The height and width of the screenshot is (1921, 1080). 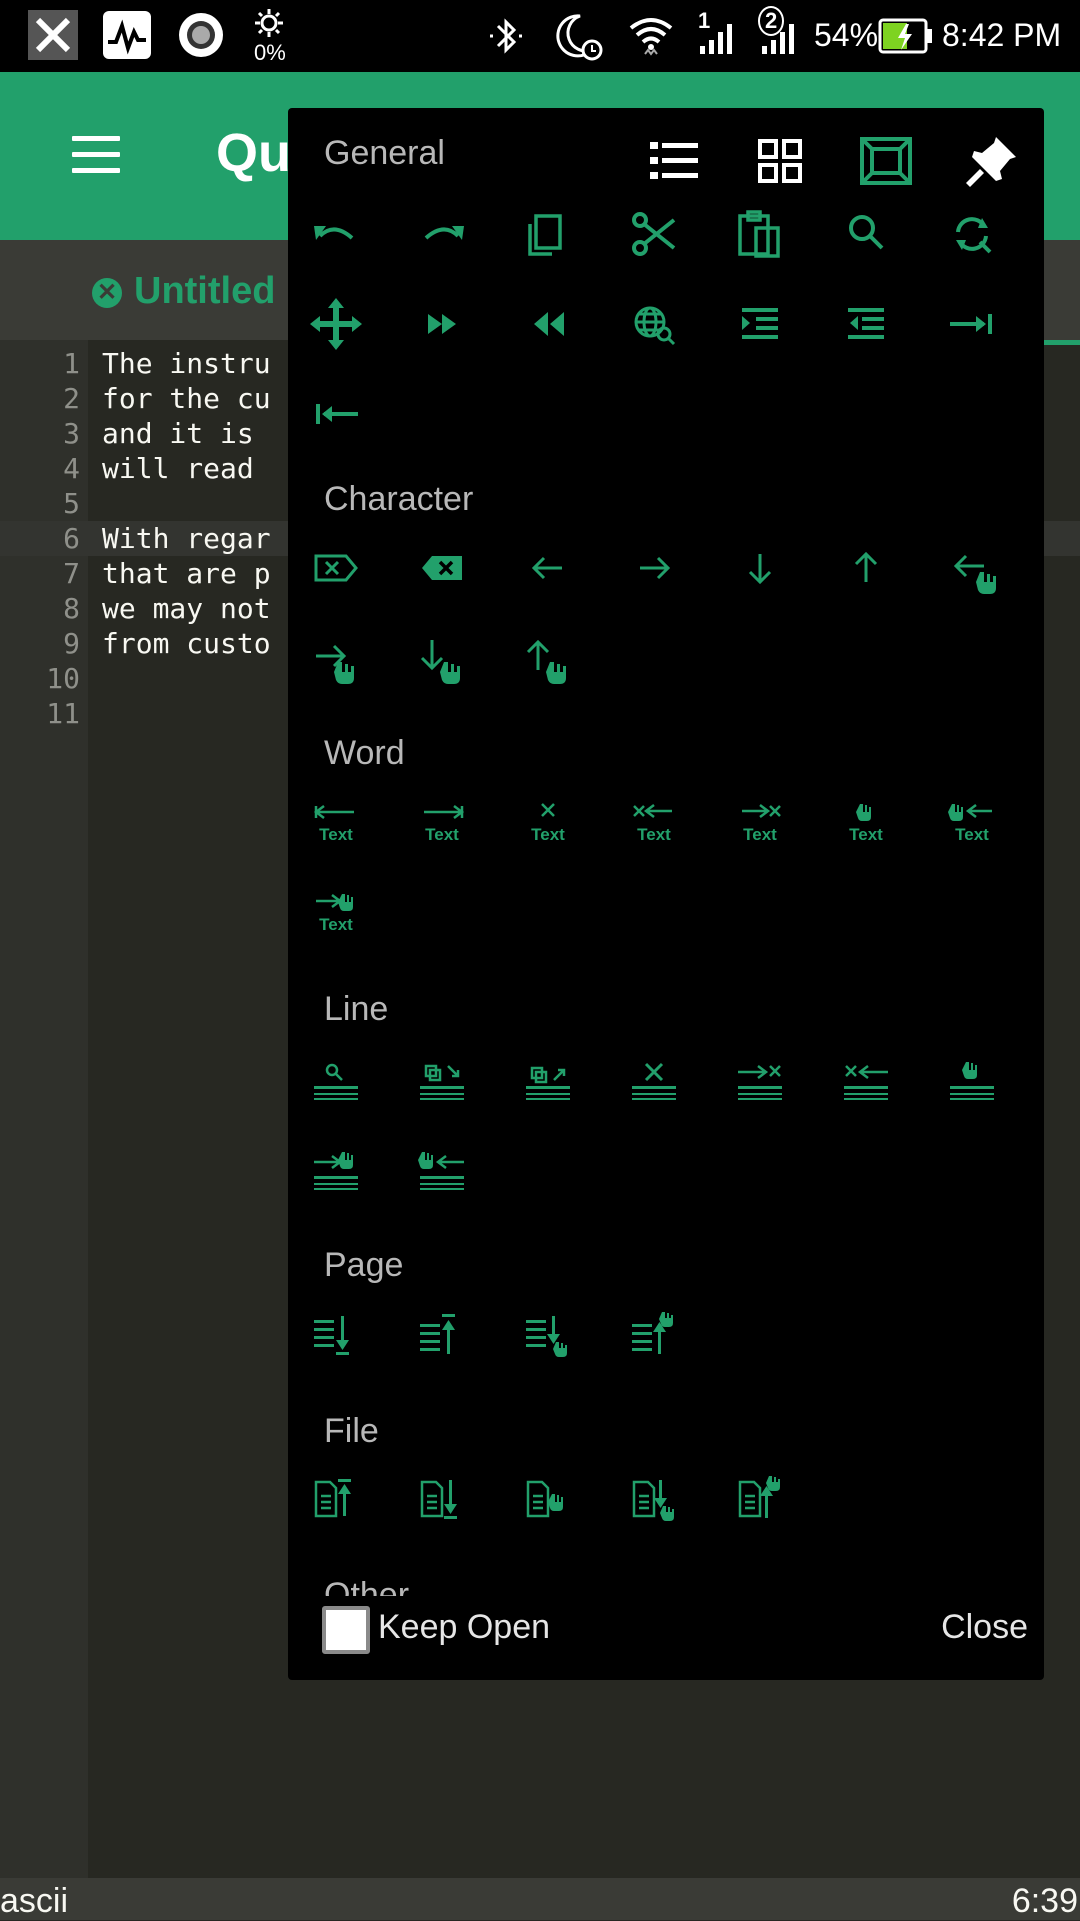 I want to click on brightness-icon, so click(x=269, y=25).